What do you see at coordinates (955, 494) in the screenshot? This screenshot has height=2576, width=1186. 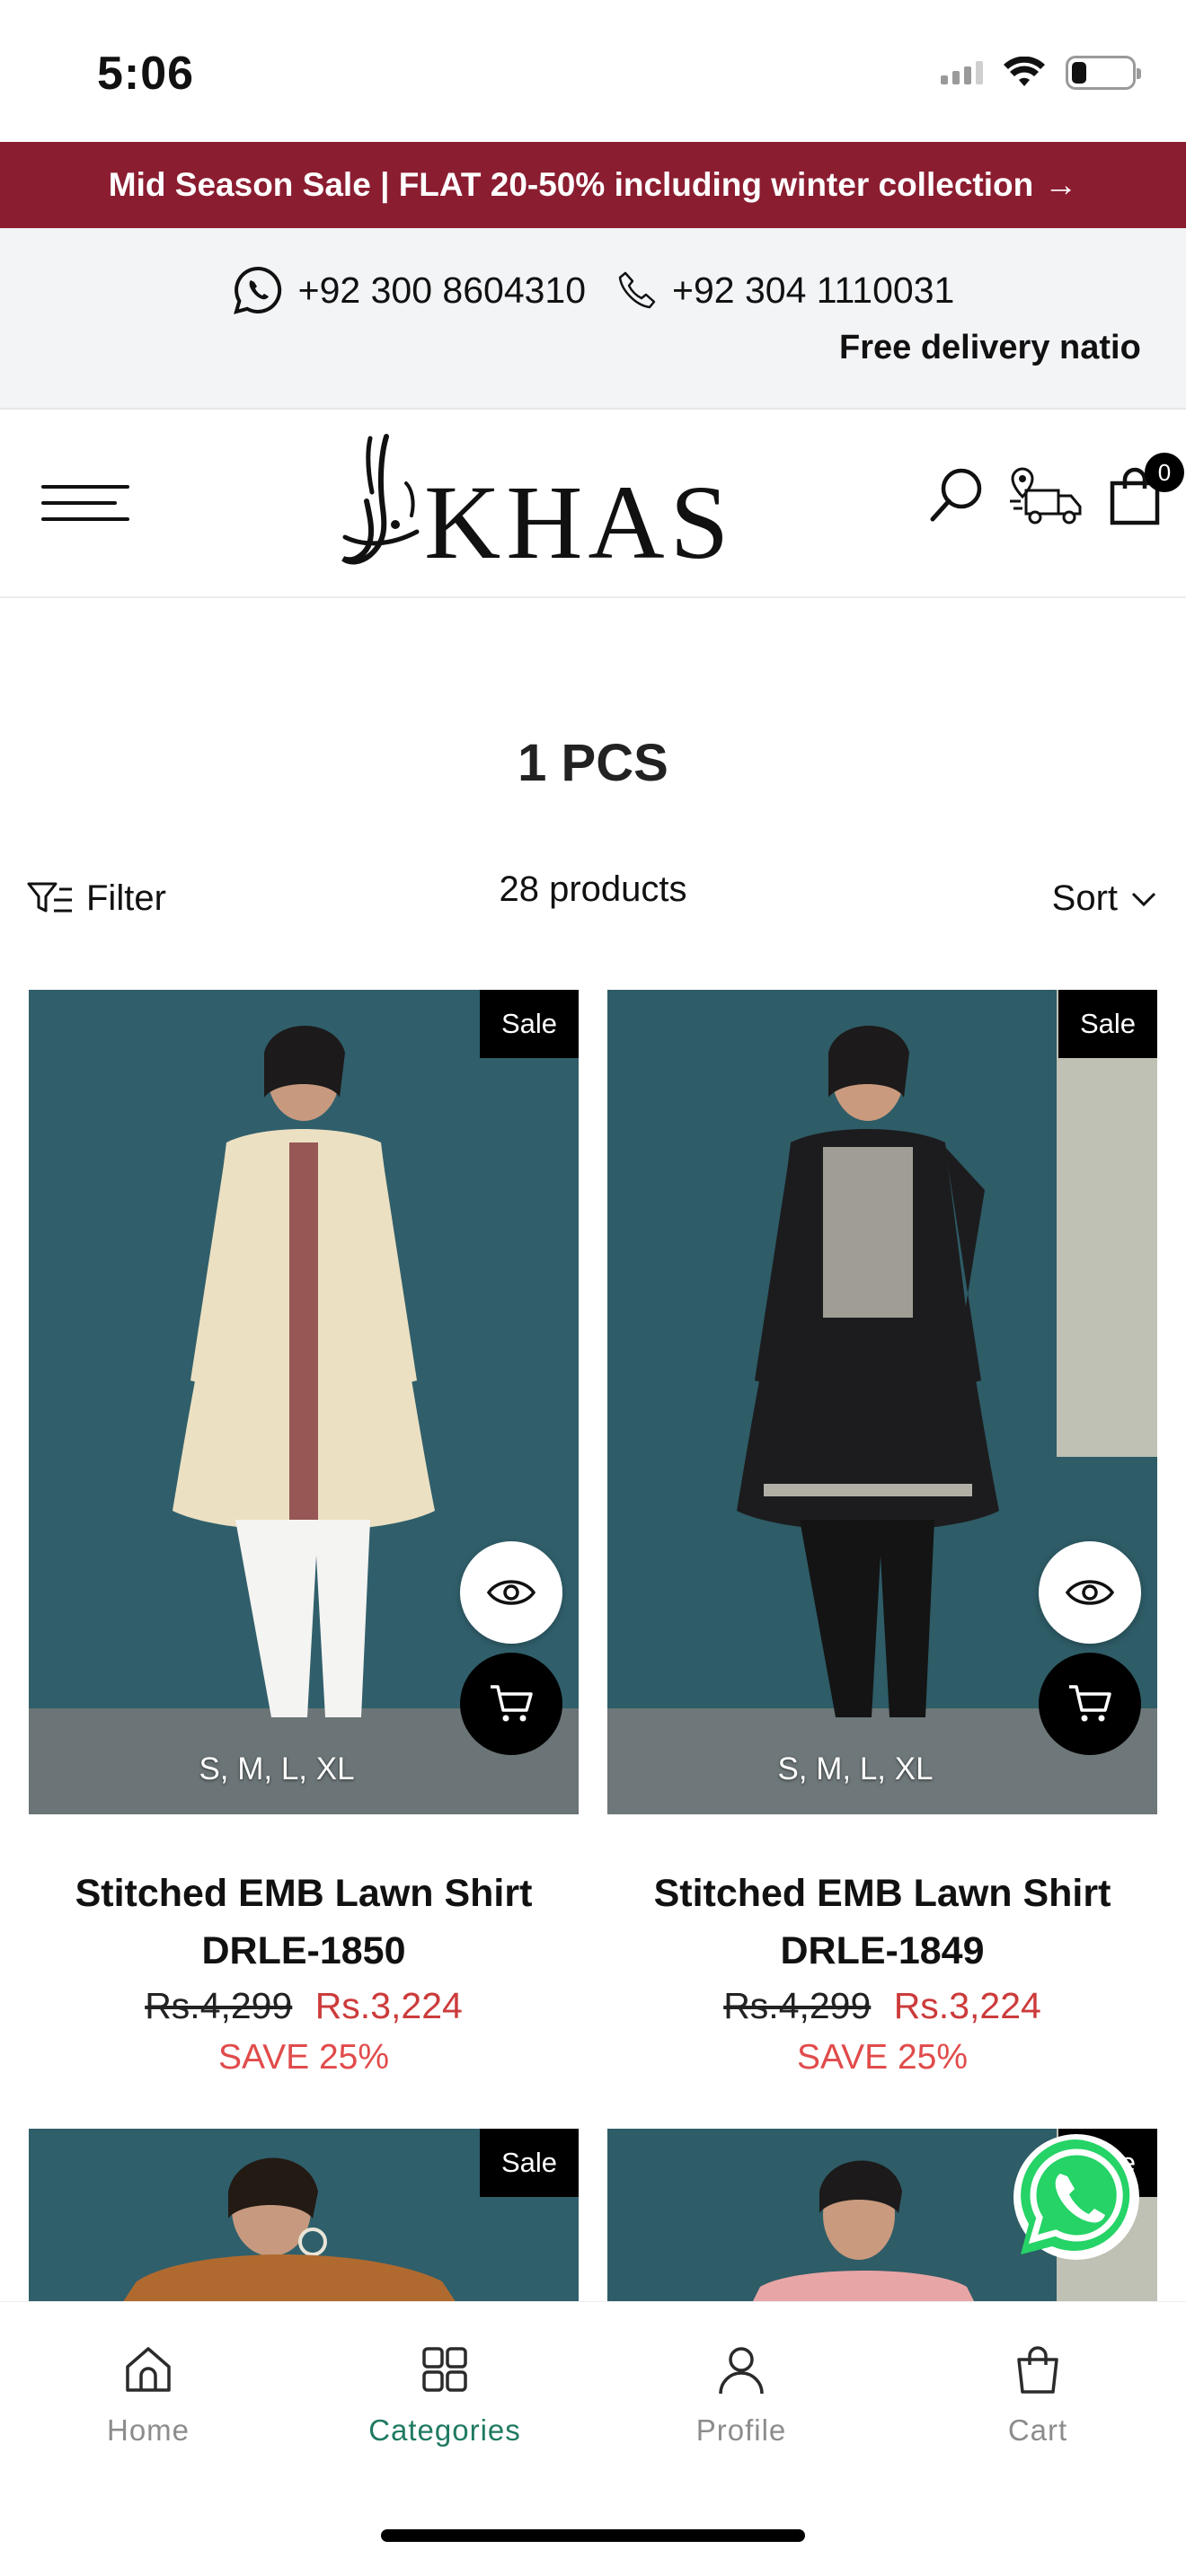 I see `search-icon` at bounding box center [955, 494].